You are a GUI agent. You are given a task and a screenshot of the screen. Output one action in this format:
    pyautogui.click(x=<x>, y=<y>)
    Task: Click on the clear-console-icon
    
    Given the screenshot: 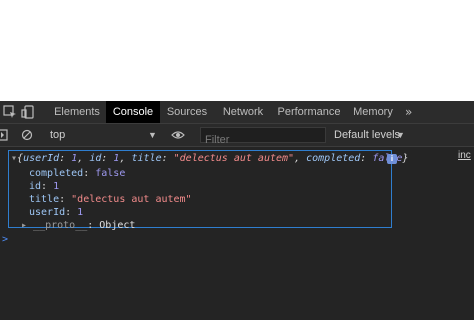 What is the action you would take?
    pyautogui.click(x=27, y=135)
    